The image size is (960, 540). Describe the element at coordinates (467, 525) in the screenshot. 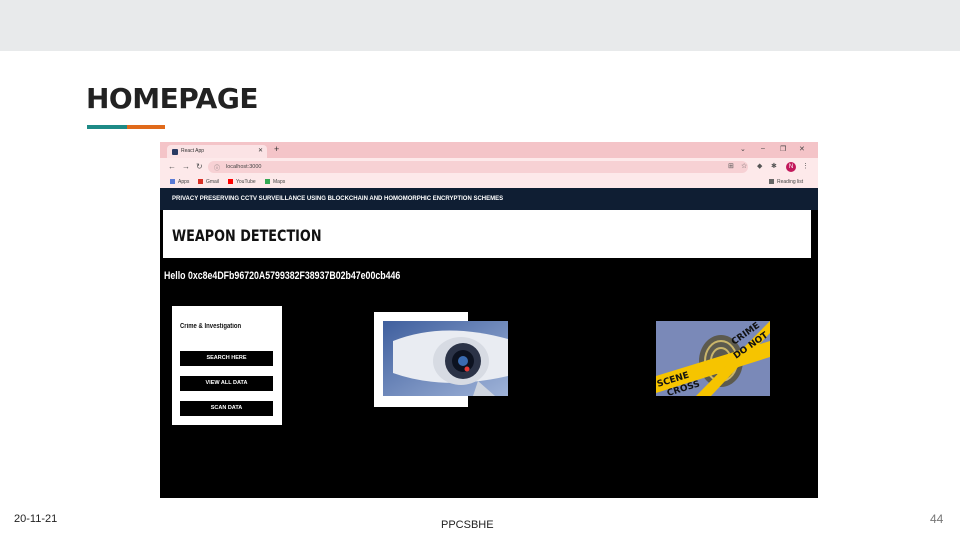

I see `footer-title: PPCSBHE` at that location.